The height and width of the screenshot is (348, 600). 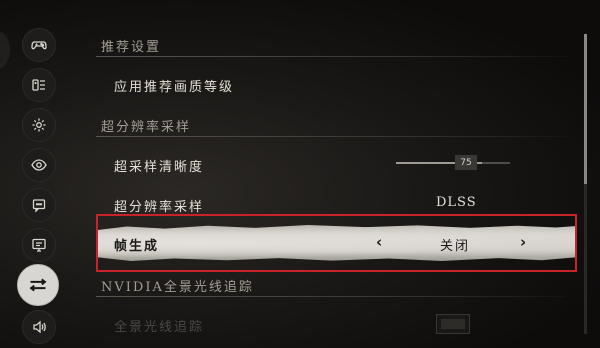 I want to click on sliders-icon, so click(x=38, y=285).